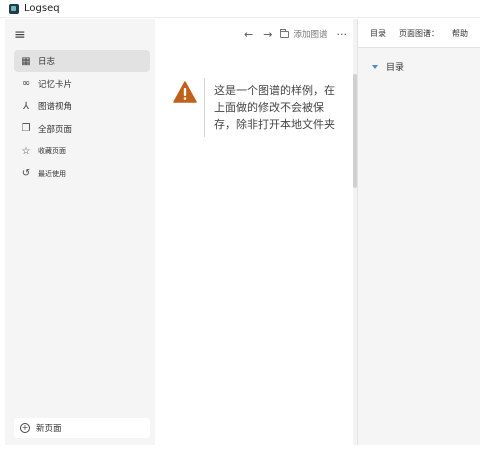 Image resolution: width=480 pixels, height=450 pixels. I want to click on sidebar-item-label: 日志, so click(47, 62).